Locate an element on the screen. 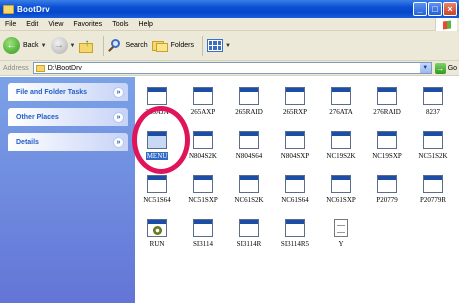  folders-button: Folders is located at coordinates (172, 45).